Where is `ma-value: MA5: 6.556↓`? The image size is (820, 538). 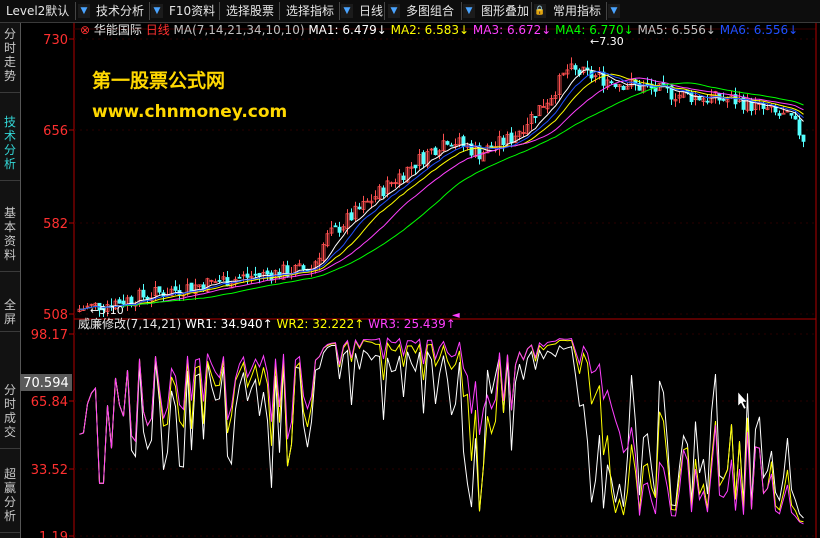 ma-value: MA5: 6.556↓ is located at coordinates (678, 30).